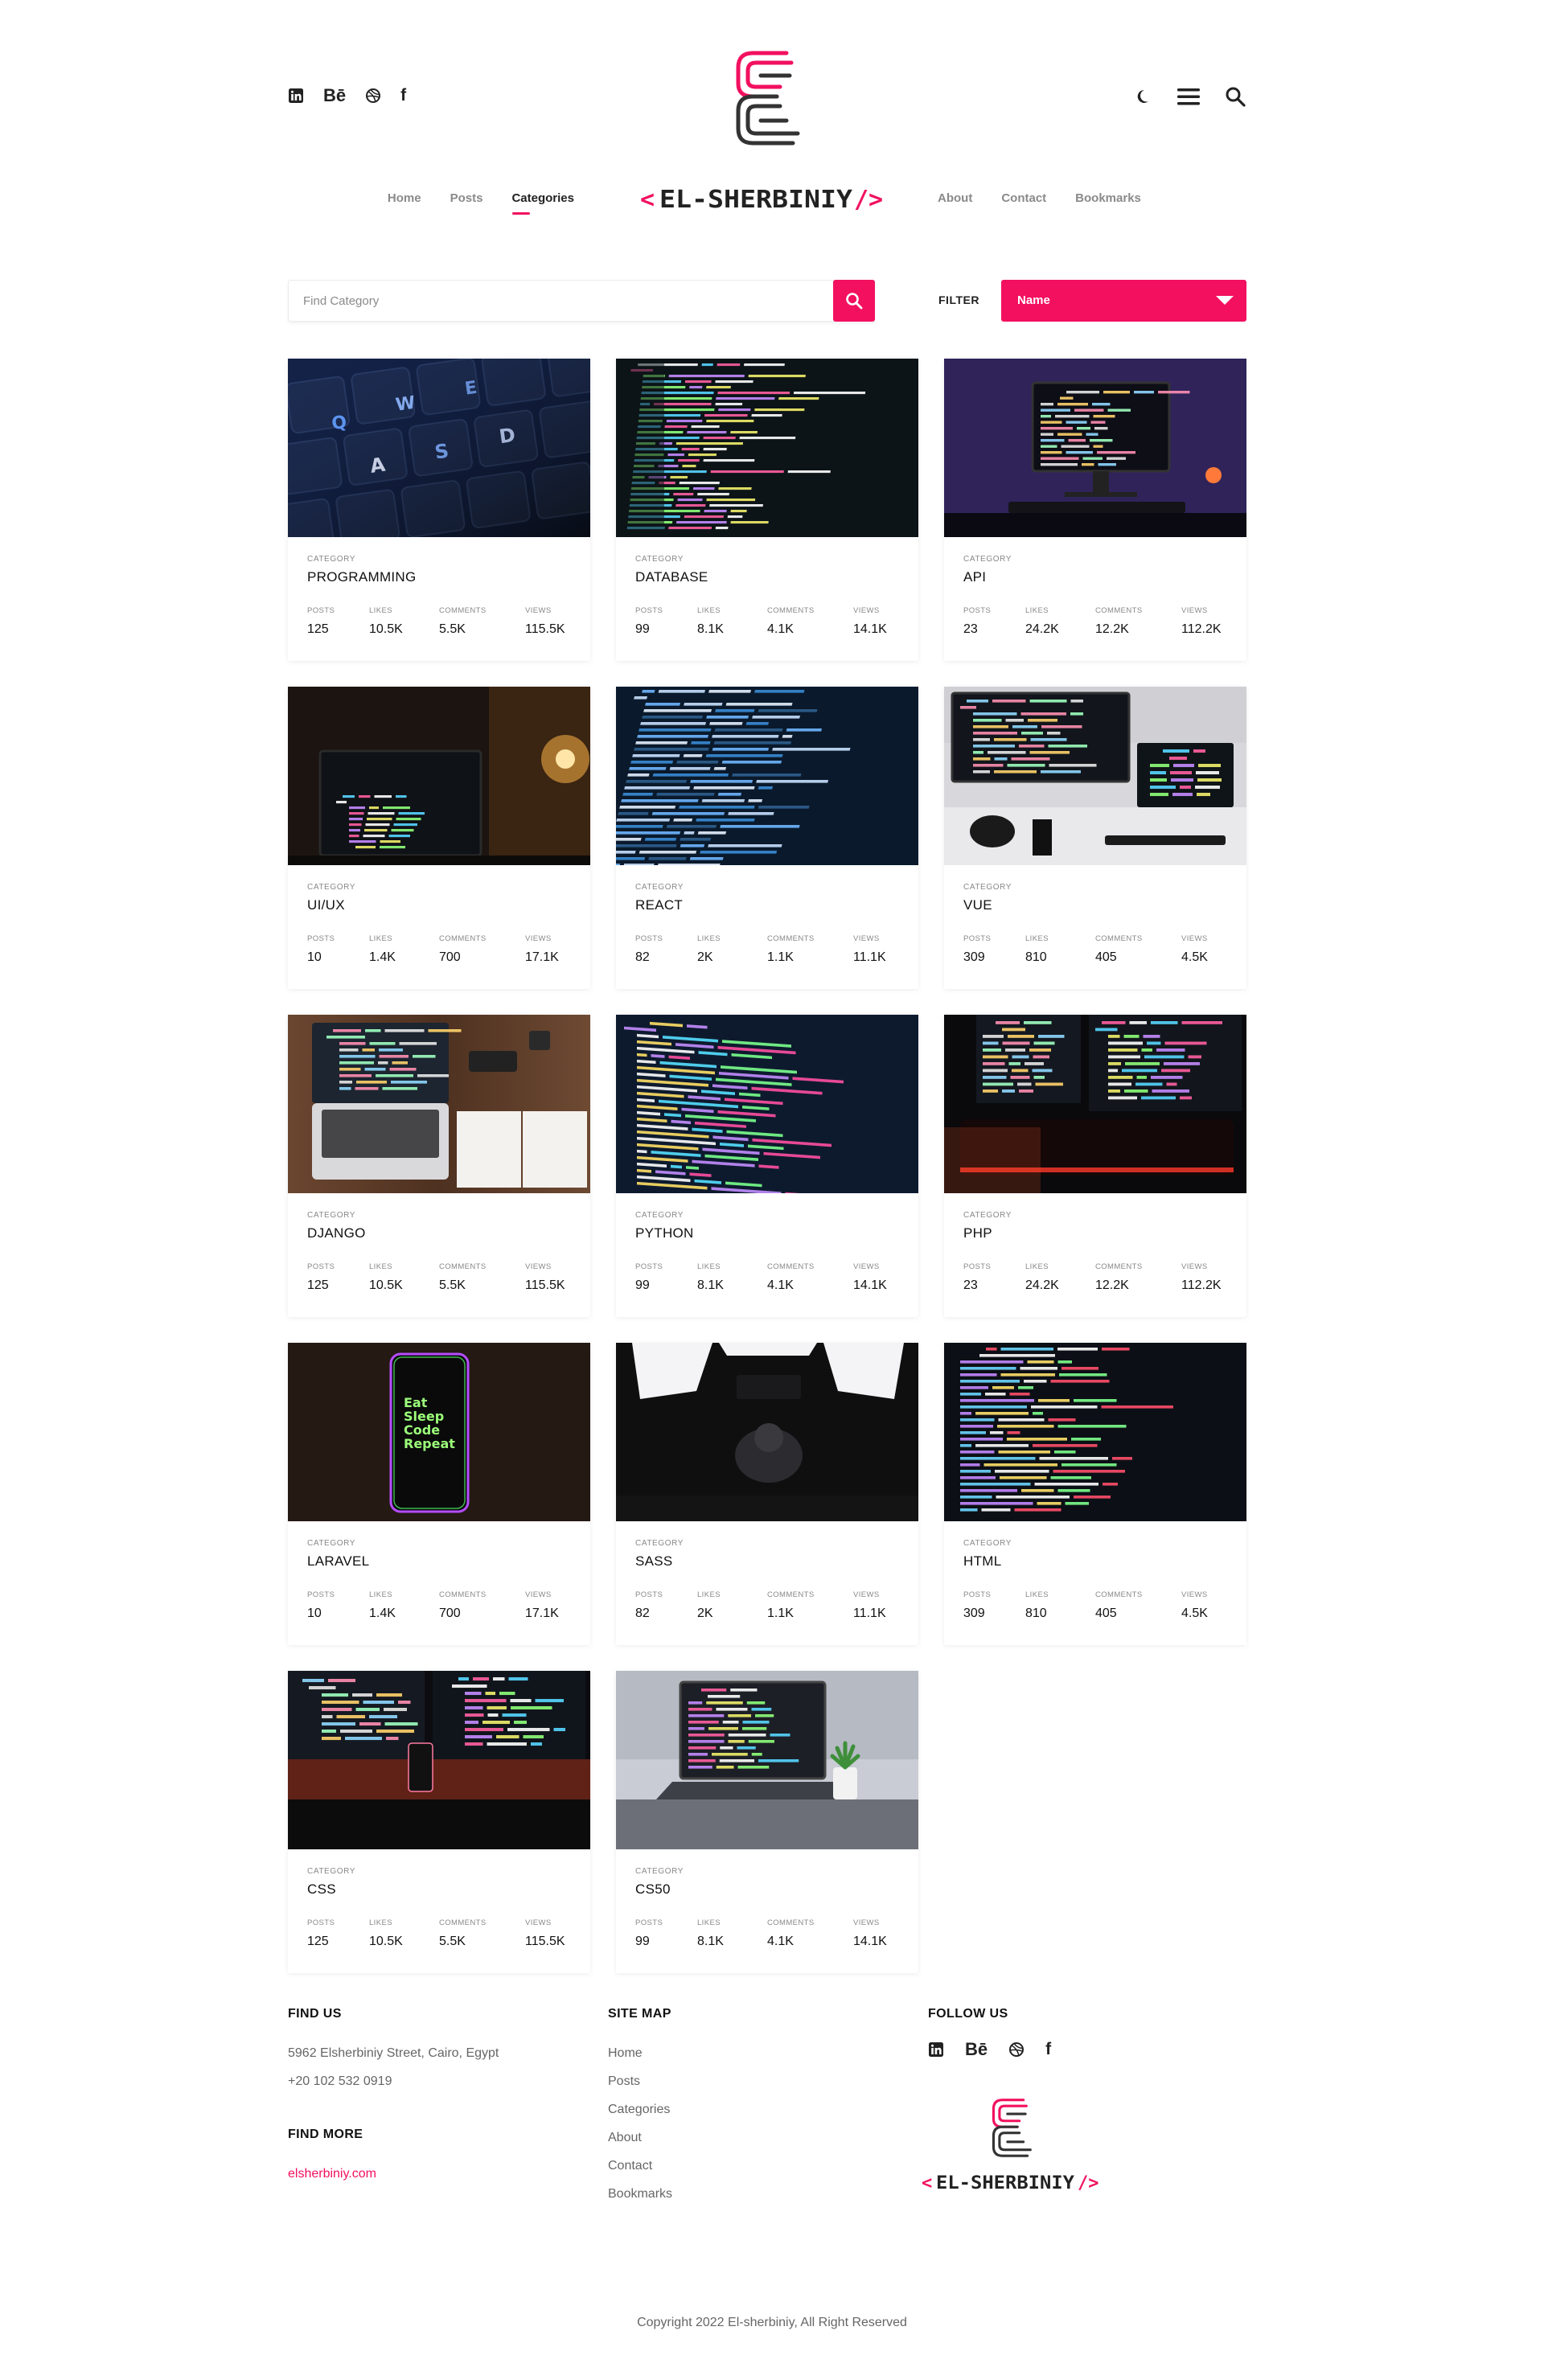 The height and width of the screenshot is (2380, 1544). I want to click on stat-views-value: 14.1K, so click(870, 1941).